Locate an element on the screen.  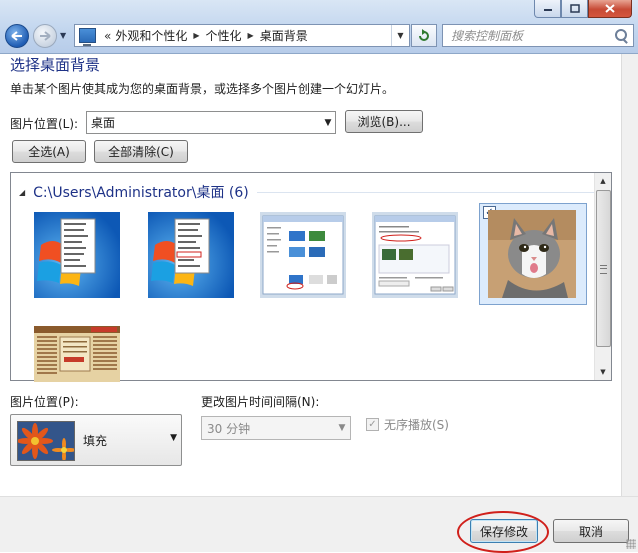
change-interval-value: 30 分钟 is located at coordinates (229, 428).